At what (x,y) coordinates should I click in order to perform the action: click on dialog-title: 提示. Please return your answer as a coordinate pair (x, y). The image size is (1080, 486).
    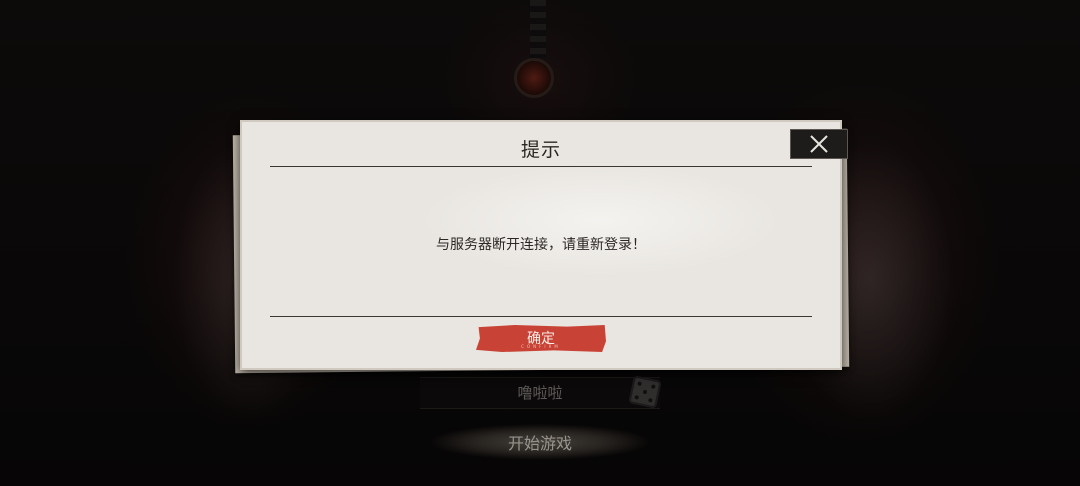
    Looking at the image, I should click on (540, 150).